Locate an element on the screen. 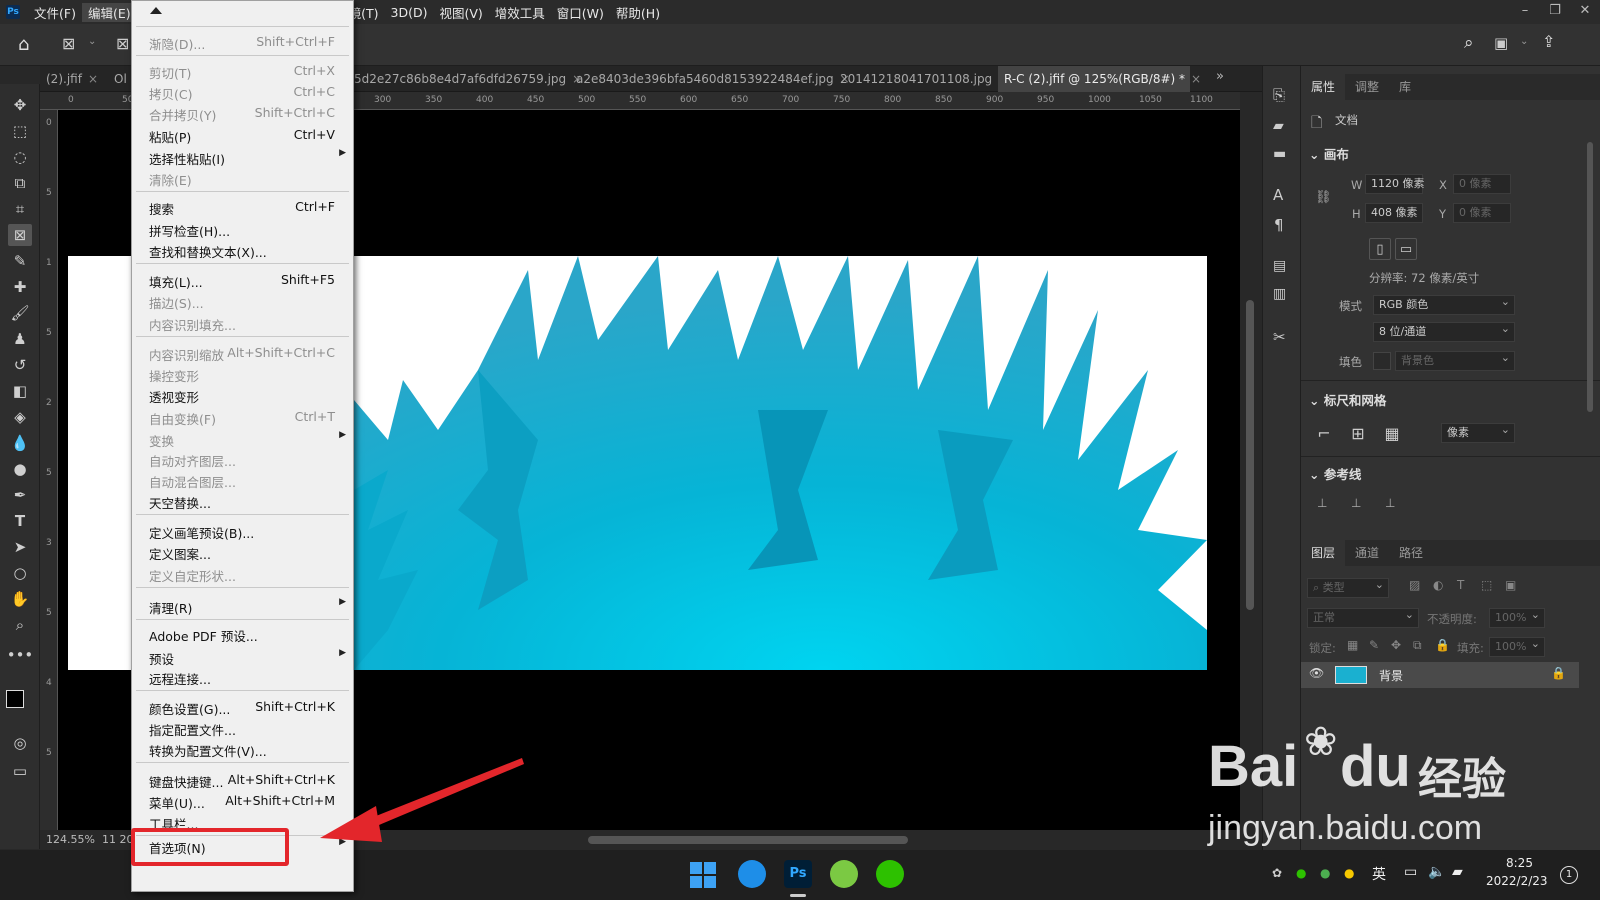 The width and height of the screenshot is (1600, 900). tab-channels: 通道 is located at coordinates (1367, 553).